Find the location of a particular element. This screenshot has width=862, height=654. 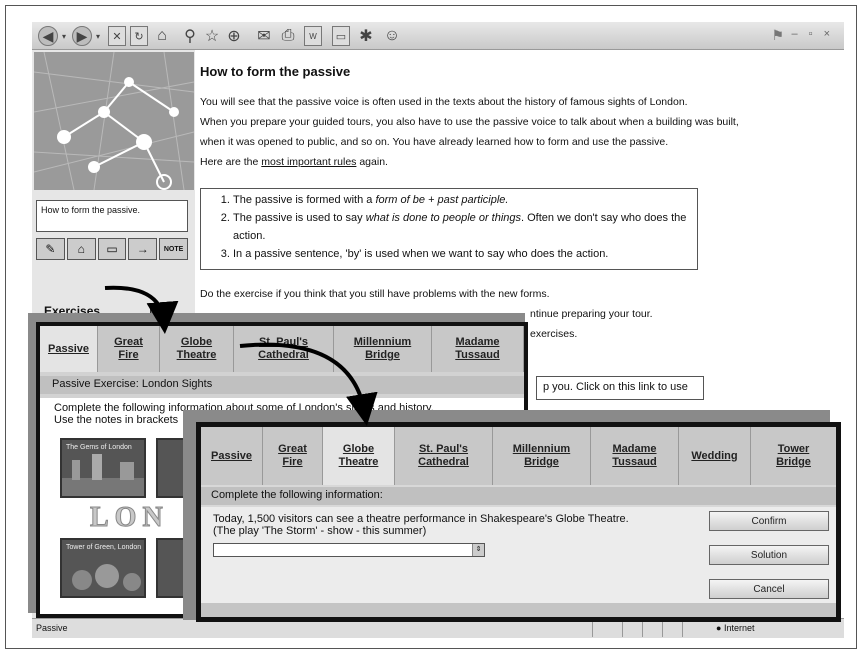

messenger-icon: ☺ is located at coordinates (392, 36).